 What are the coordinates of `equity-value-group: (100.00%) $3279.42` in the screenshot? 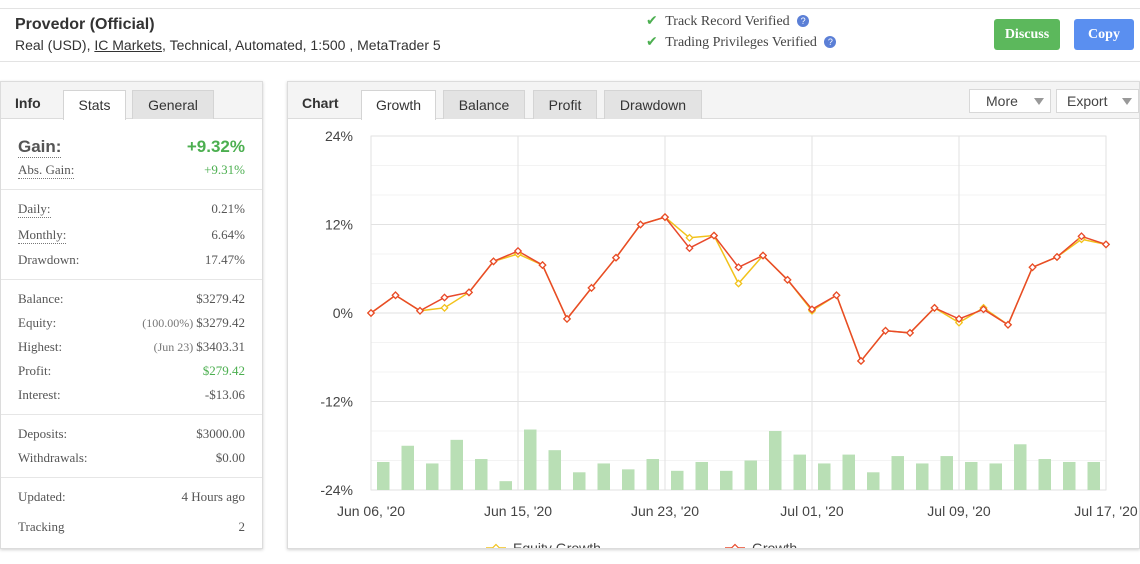 It's located at (193, 323).